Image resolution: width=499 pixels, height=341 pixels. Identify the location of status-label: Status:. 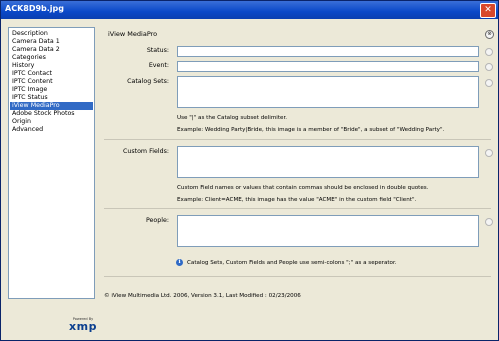
(157, 50).